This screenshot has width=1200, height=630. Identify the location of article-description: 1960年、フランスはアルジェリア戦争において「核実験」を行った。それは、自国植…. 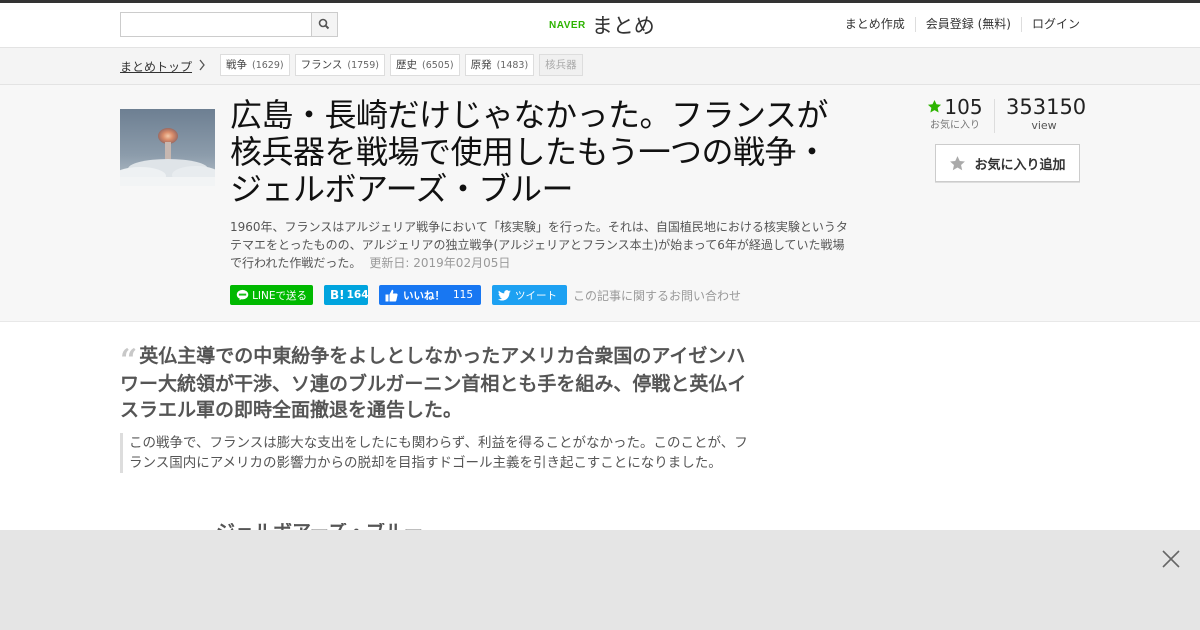
(540, 245).